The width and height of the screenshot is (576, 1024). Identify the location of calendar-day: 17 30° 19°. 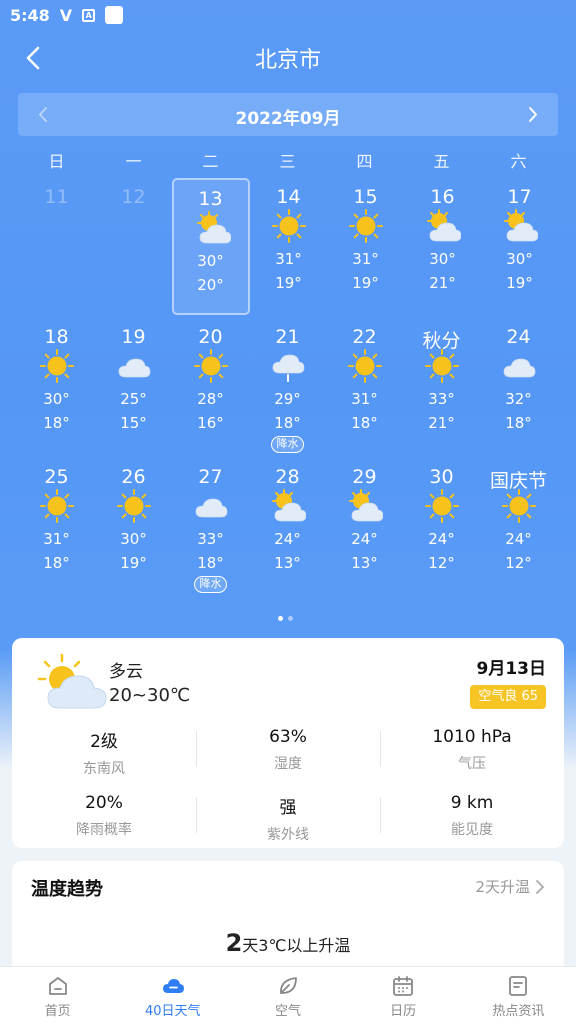
(519, 248).